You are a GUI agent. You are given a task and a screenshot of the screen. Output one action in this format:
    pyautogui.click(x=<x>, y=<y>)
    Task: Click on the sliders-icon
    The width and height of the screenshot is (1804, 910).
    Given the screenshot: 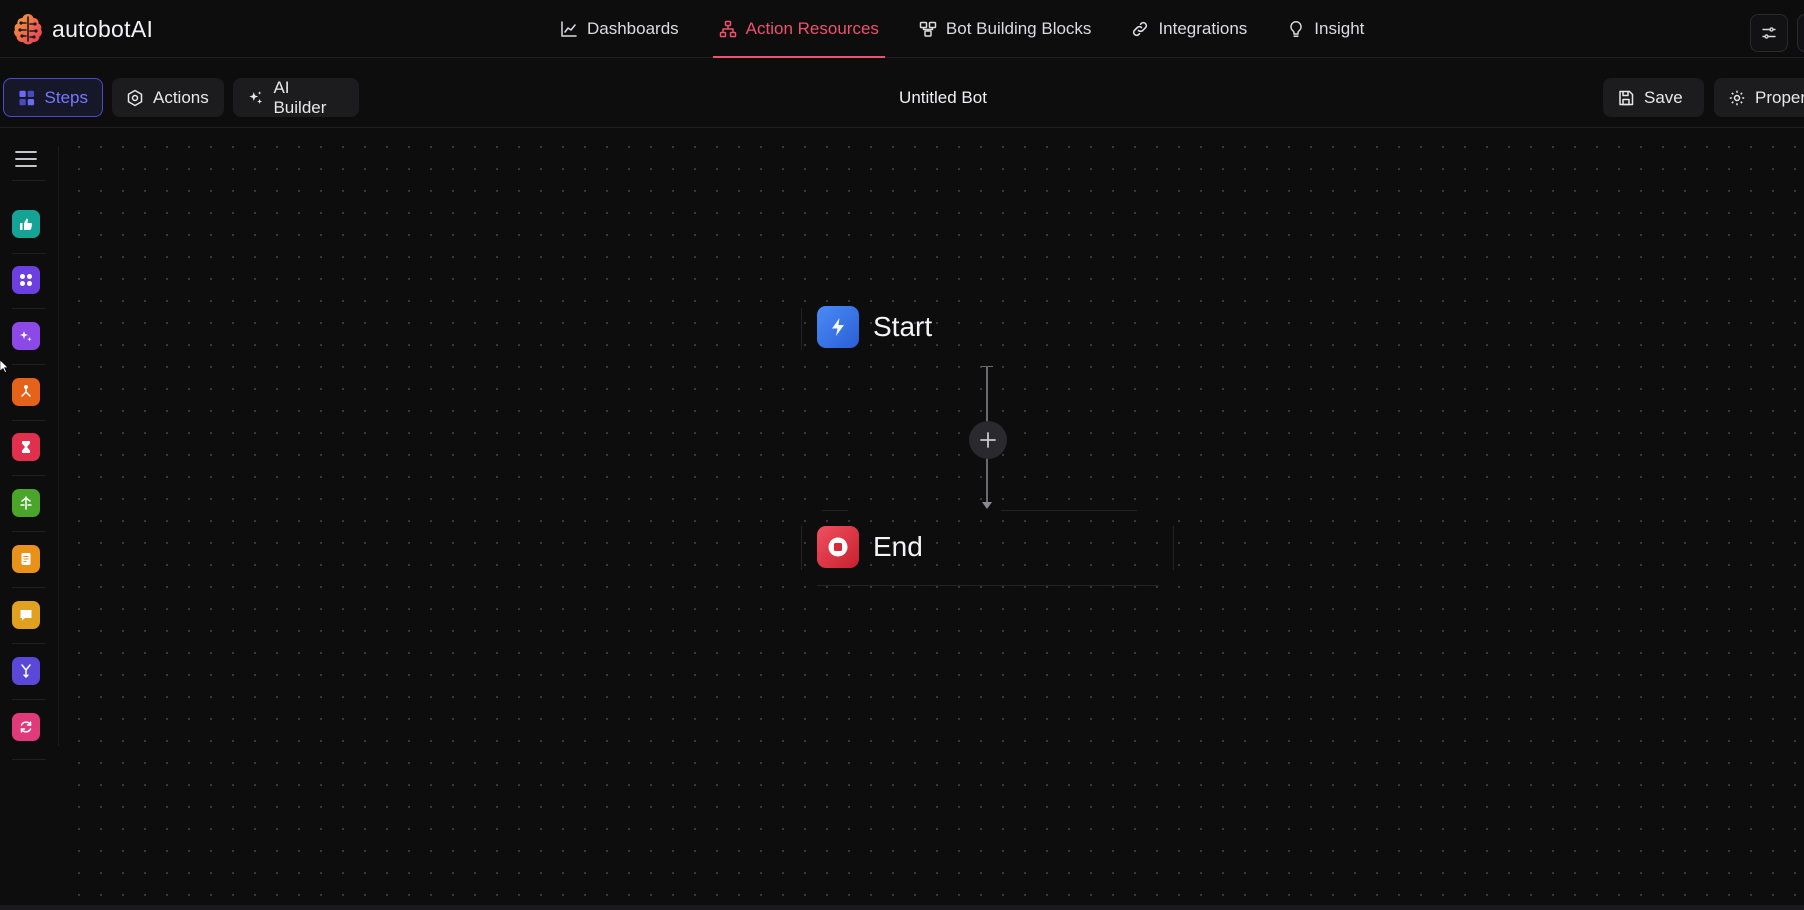 What is the action you would take?
    pyautogui.click(x=1769, y=33)
    